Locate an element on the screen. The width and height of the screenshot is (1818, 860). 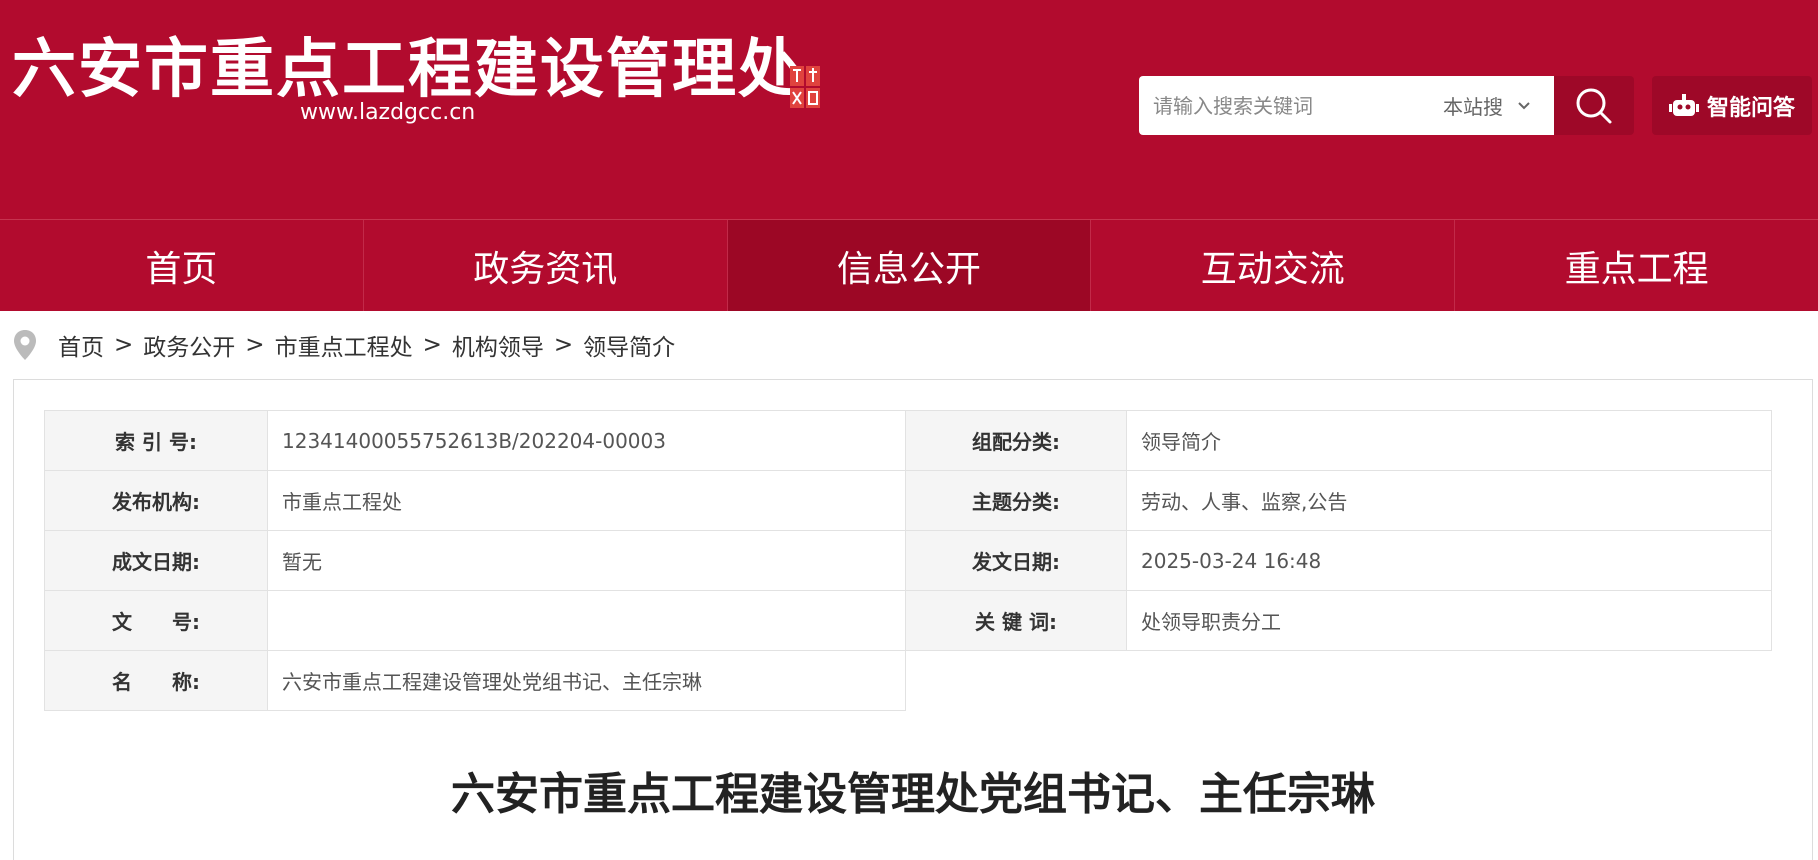
topic-value: 劳动、人事、监察,公告 is located at coordinates (1449, 500).